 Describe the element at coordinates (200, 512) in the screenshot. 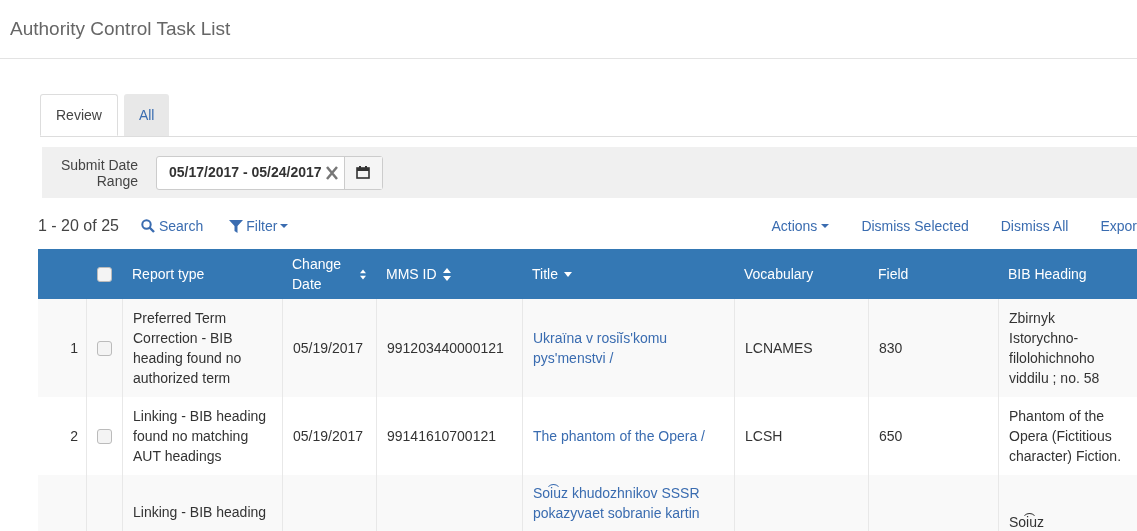

I see `table-cell-text: Linking - BIB heading` at that location.